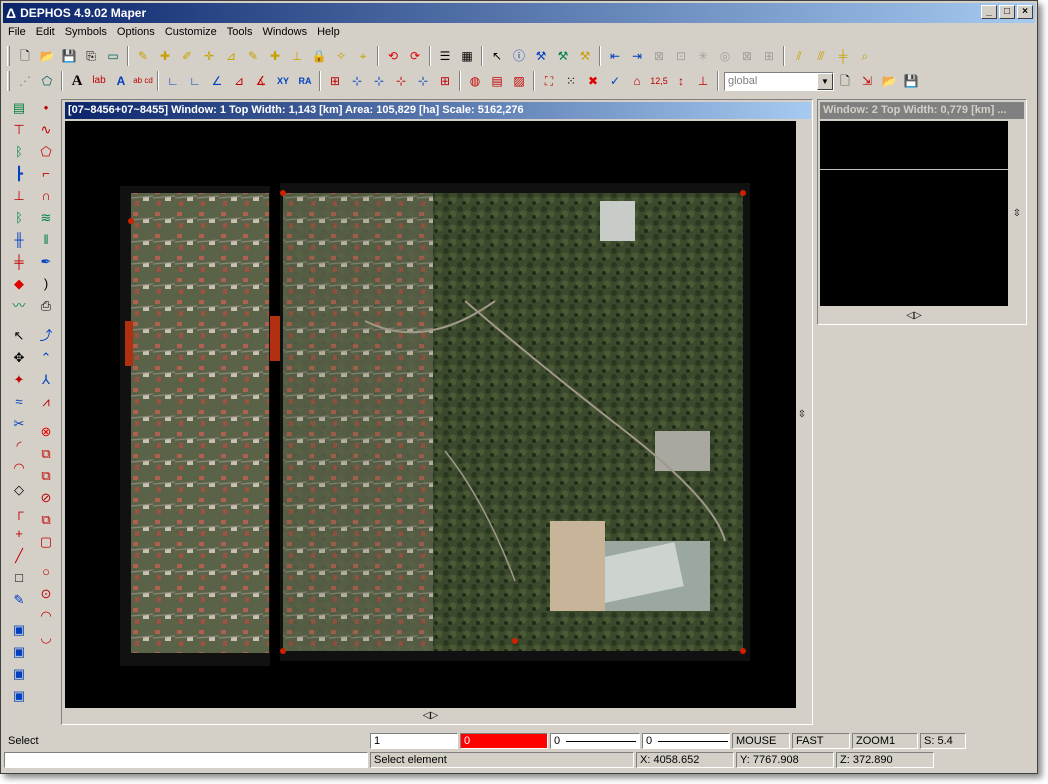  I want to click on disabled-tool-1-icon: ⊠, so click(659, 56).